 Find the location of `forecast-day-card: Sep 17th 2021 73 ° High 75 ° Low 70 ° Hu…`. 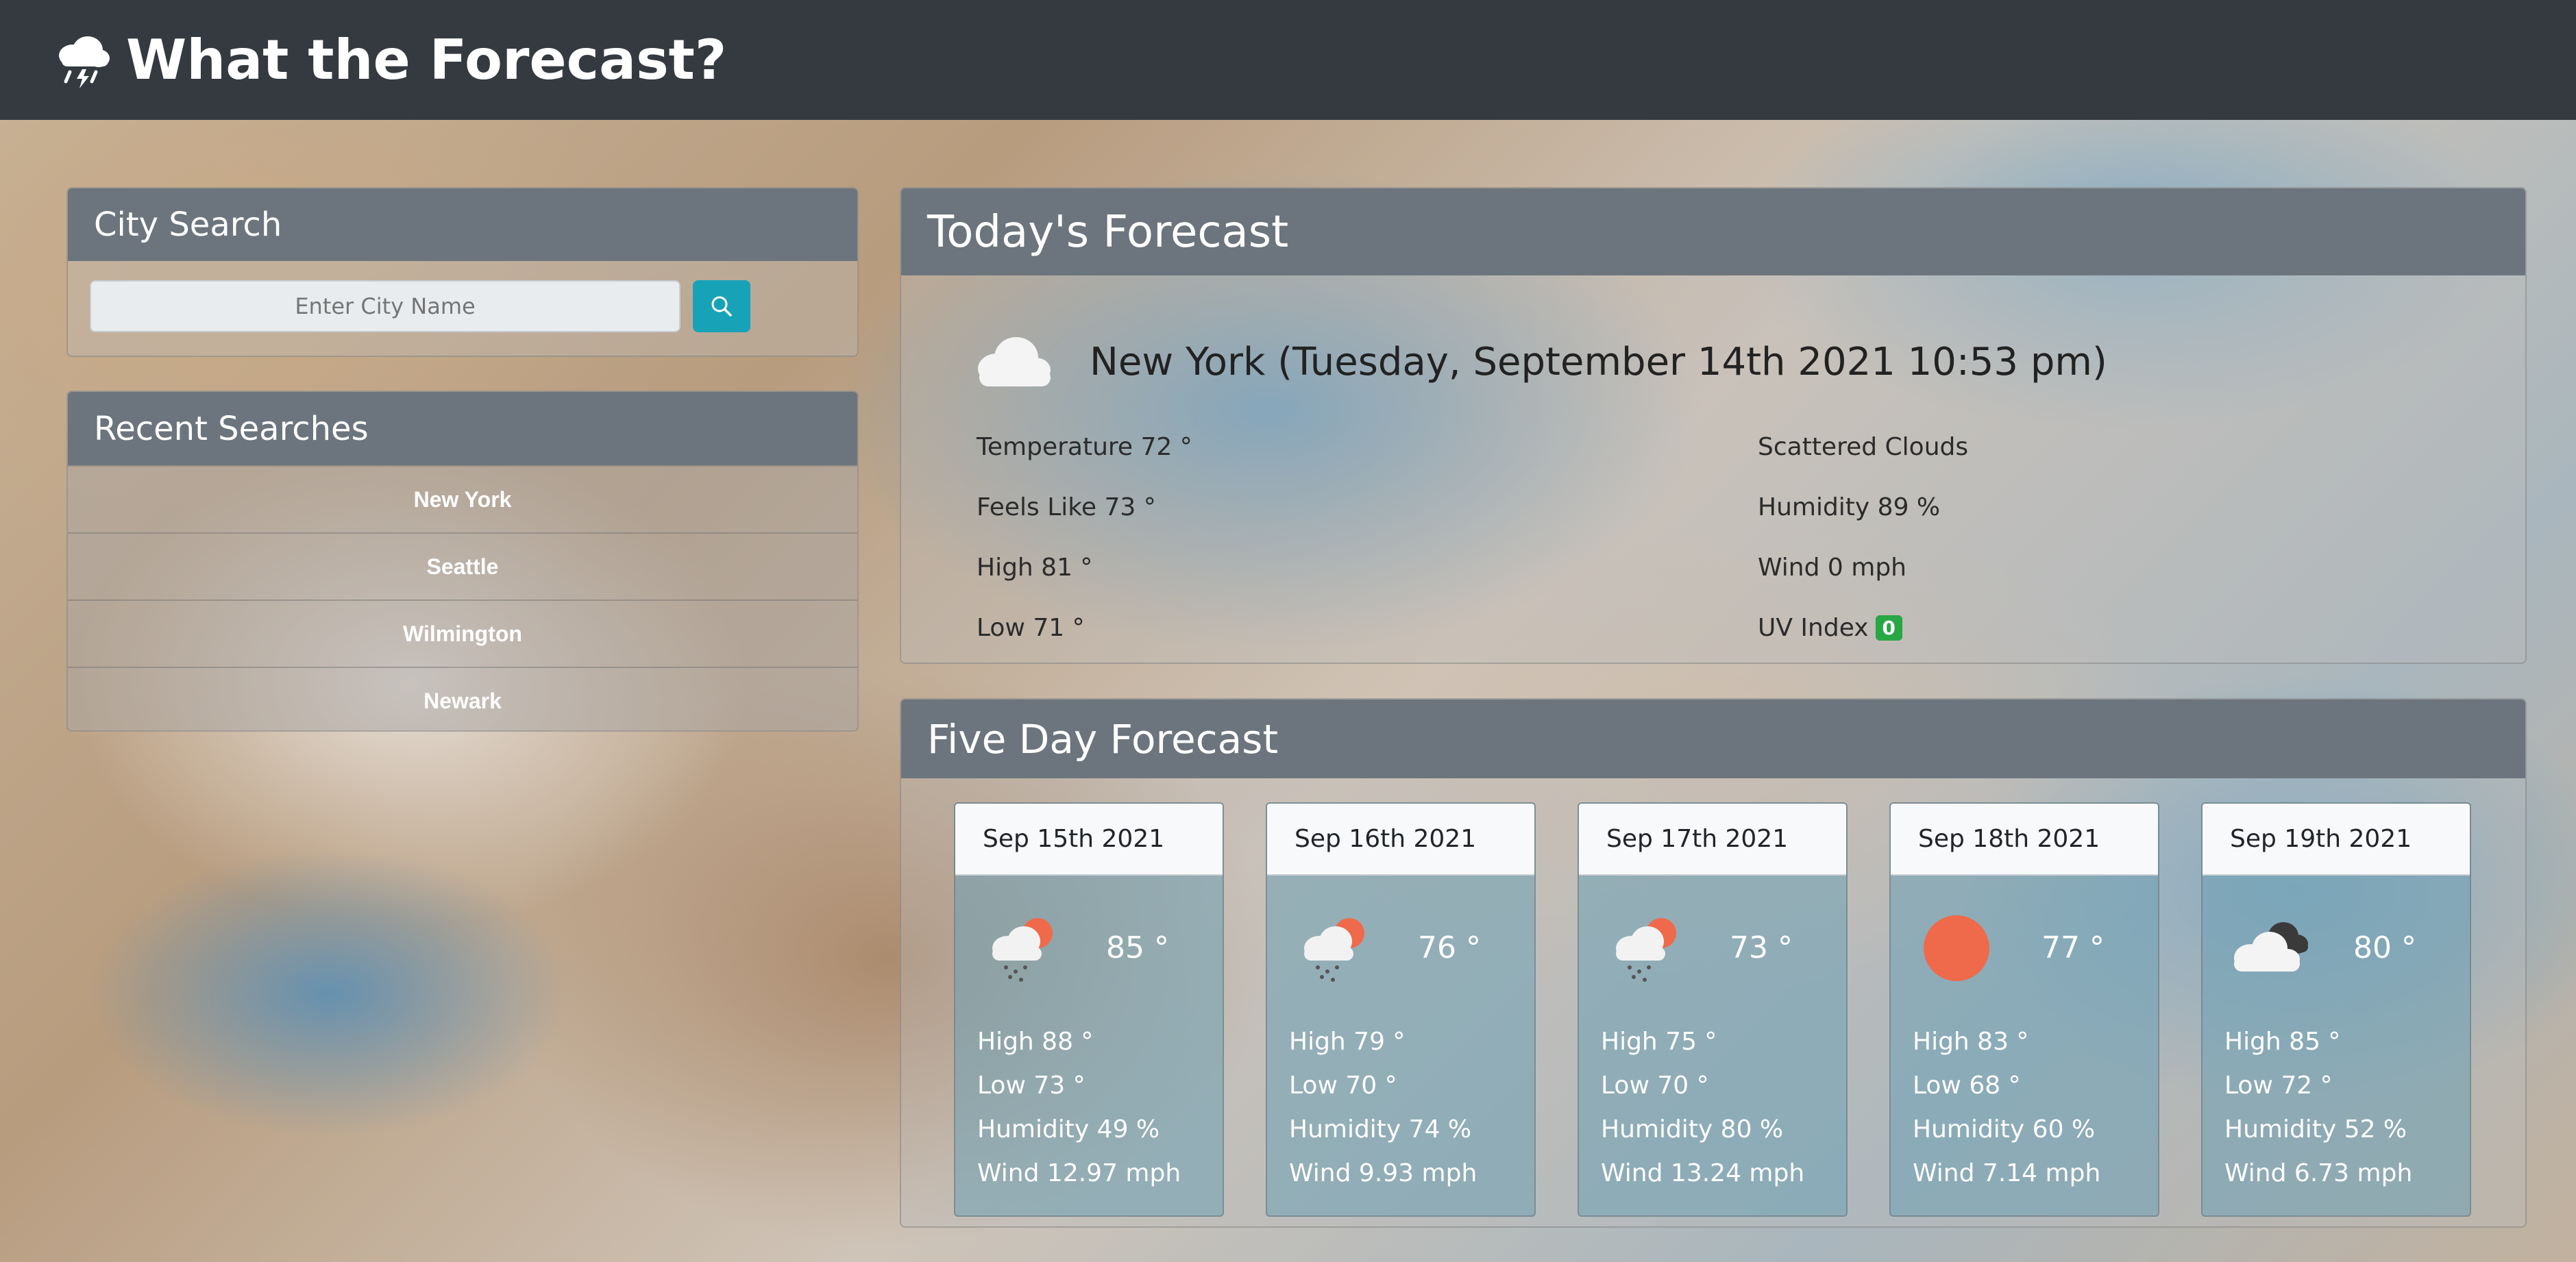

forecast-day-card: Sep 17th 2021 73 ° High 75 ° Low 70 ° Hu… is located at coordinates (1713, 1009).